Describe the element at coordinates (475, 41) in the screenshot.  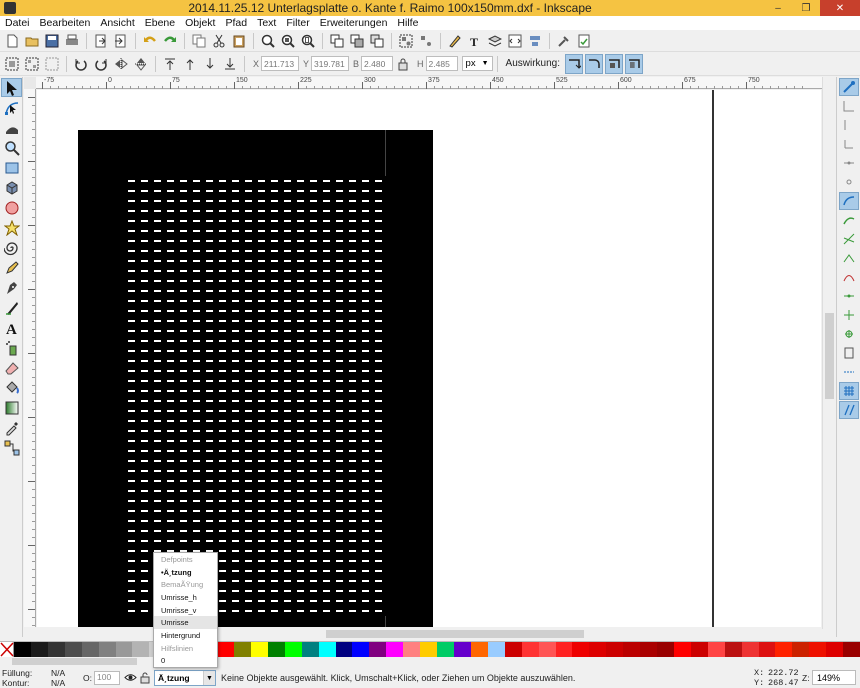
I see `text-font-icon: T` at that location.